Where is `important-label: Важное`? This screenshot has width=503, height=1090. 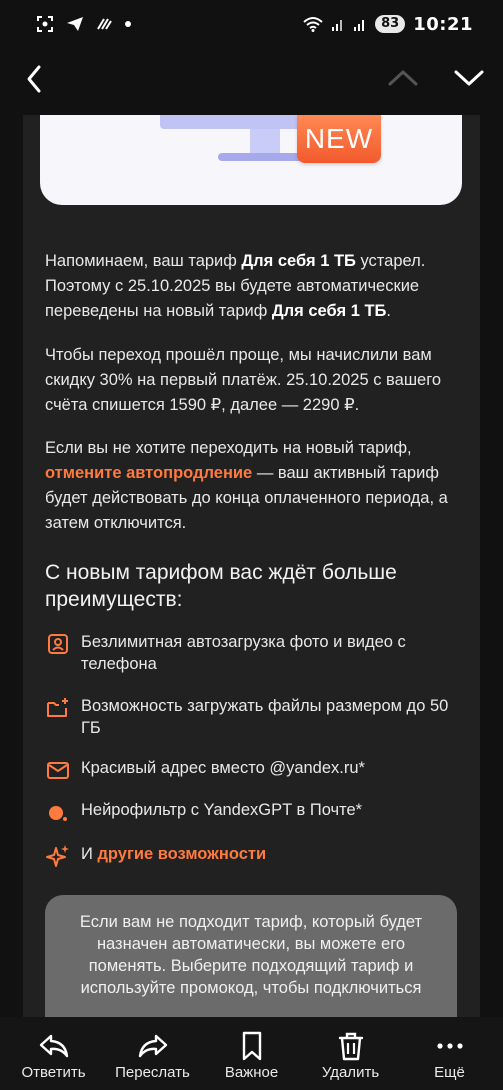
important-label: Важное is located at coordinates (251, 1072).